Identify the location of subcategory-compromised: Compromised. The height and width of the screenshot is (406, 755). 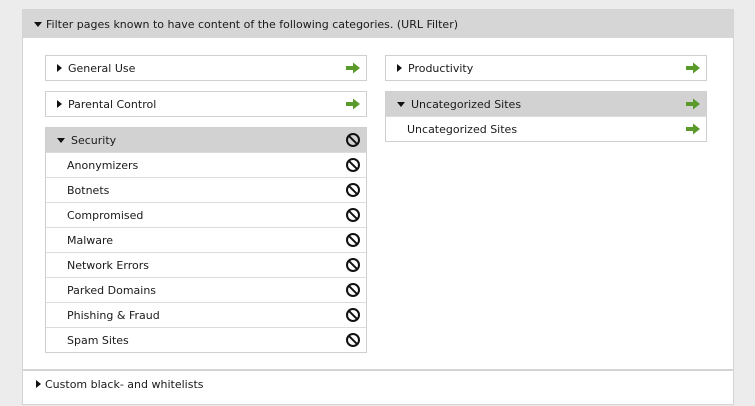
(206, 214).